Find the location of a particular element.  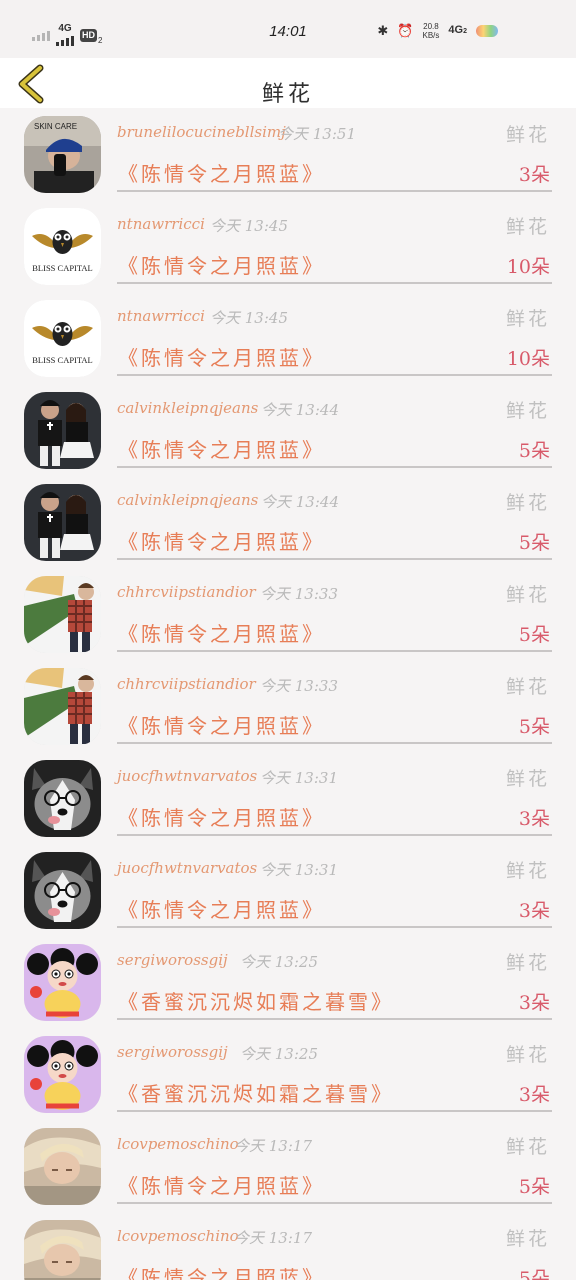

svg-text: SKIN CARE is located at coordinates (55, 126).